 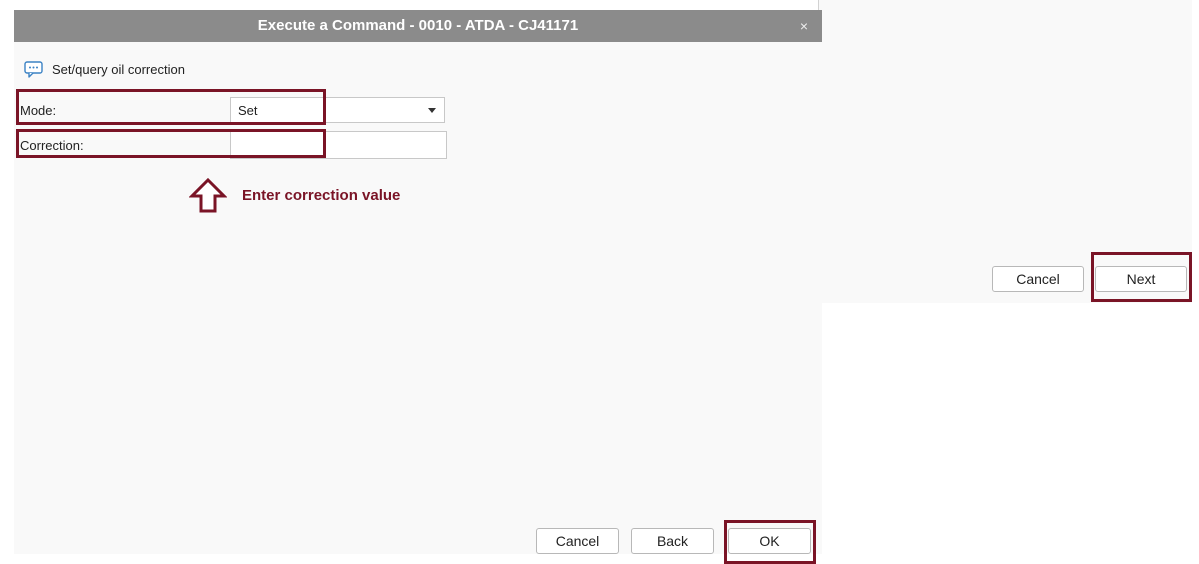 What do you see at coordinates (171, 143) in the screenshot?
I see `correction-highlight` at bounding box center [171, 143].